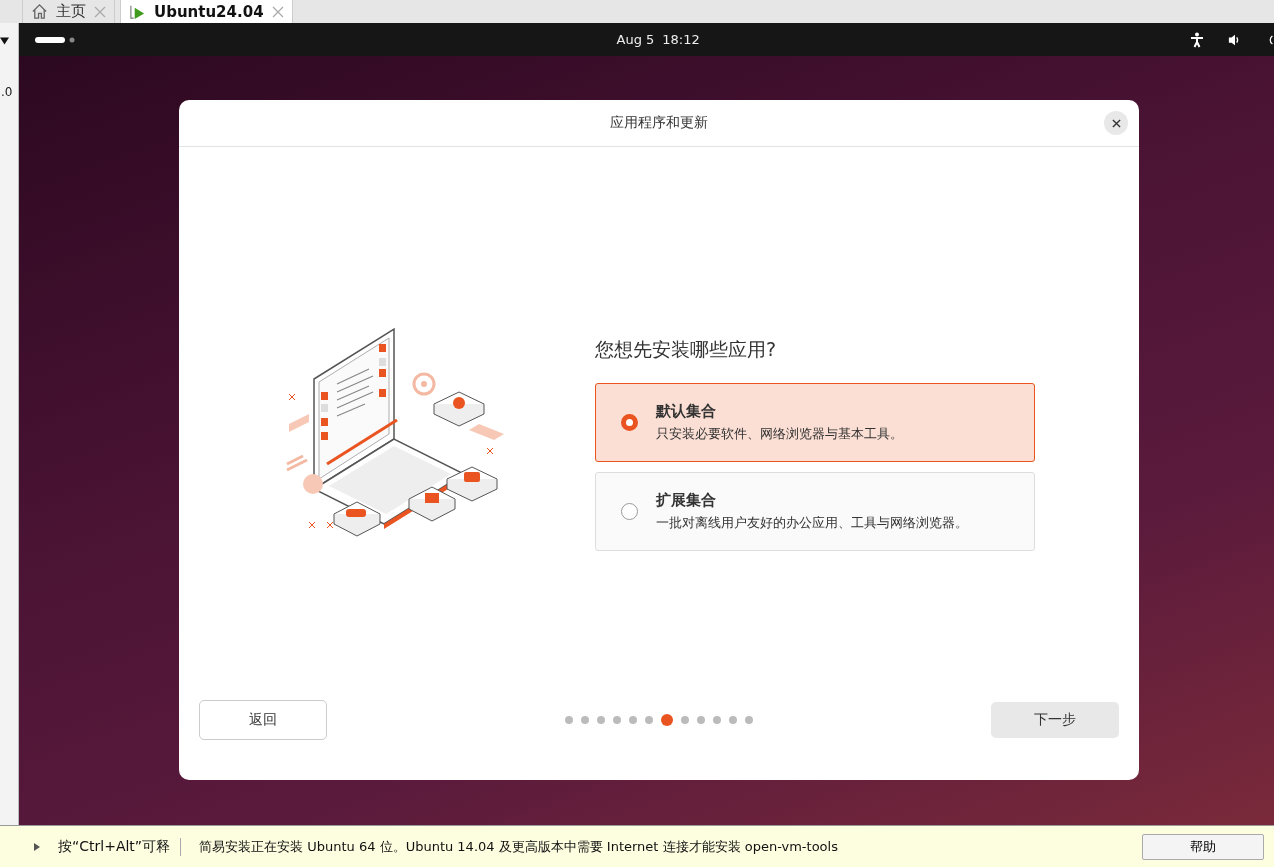 The image size is (1274, 867). What do you see at coordinates (68, 11) in the screenshot?
I see `host-tab: 主页` at bounding box center [68, 11].